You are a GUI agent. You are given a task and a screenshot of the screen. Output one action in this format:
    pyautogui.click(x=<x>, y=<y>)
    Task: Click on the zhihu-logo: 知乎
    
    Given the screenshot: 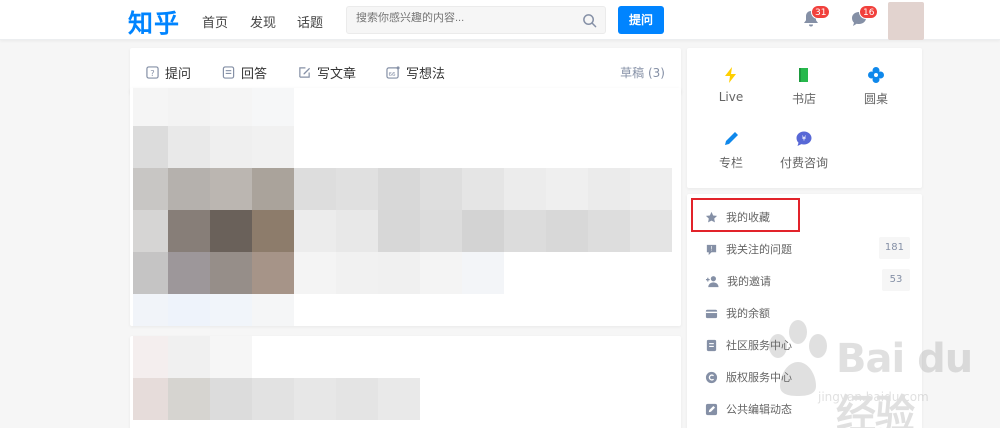 What is the action you would take?
    pyautogui.click(x=154, y=22)
    